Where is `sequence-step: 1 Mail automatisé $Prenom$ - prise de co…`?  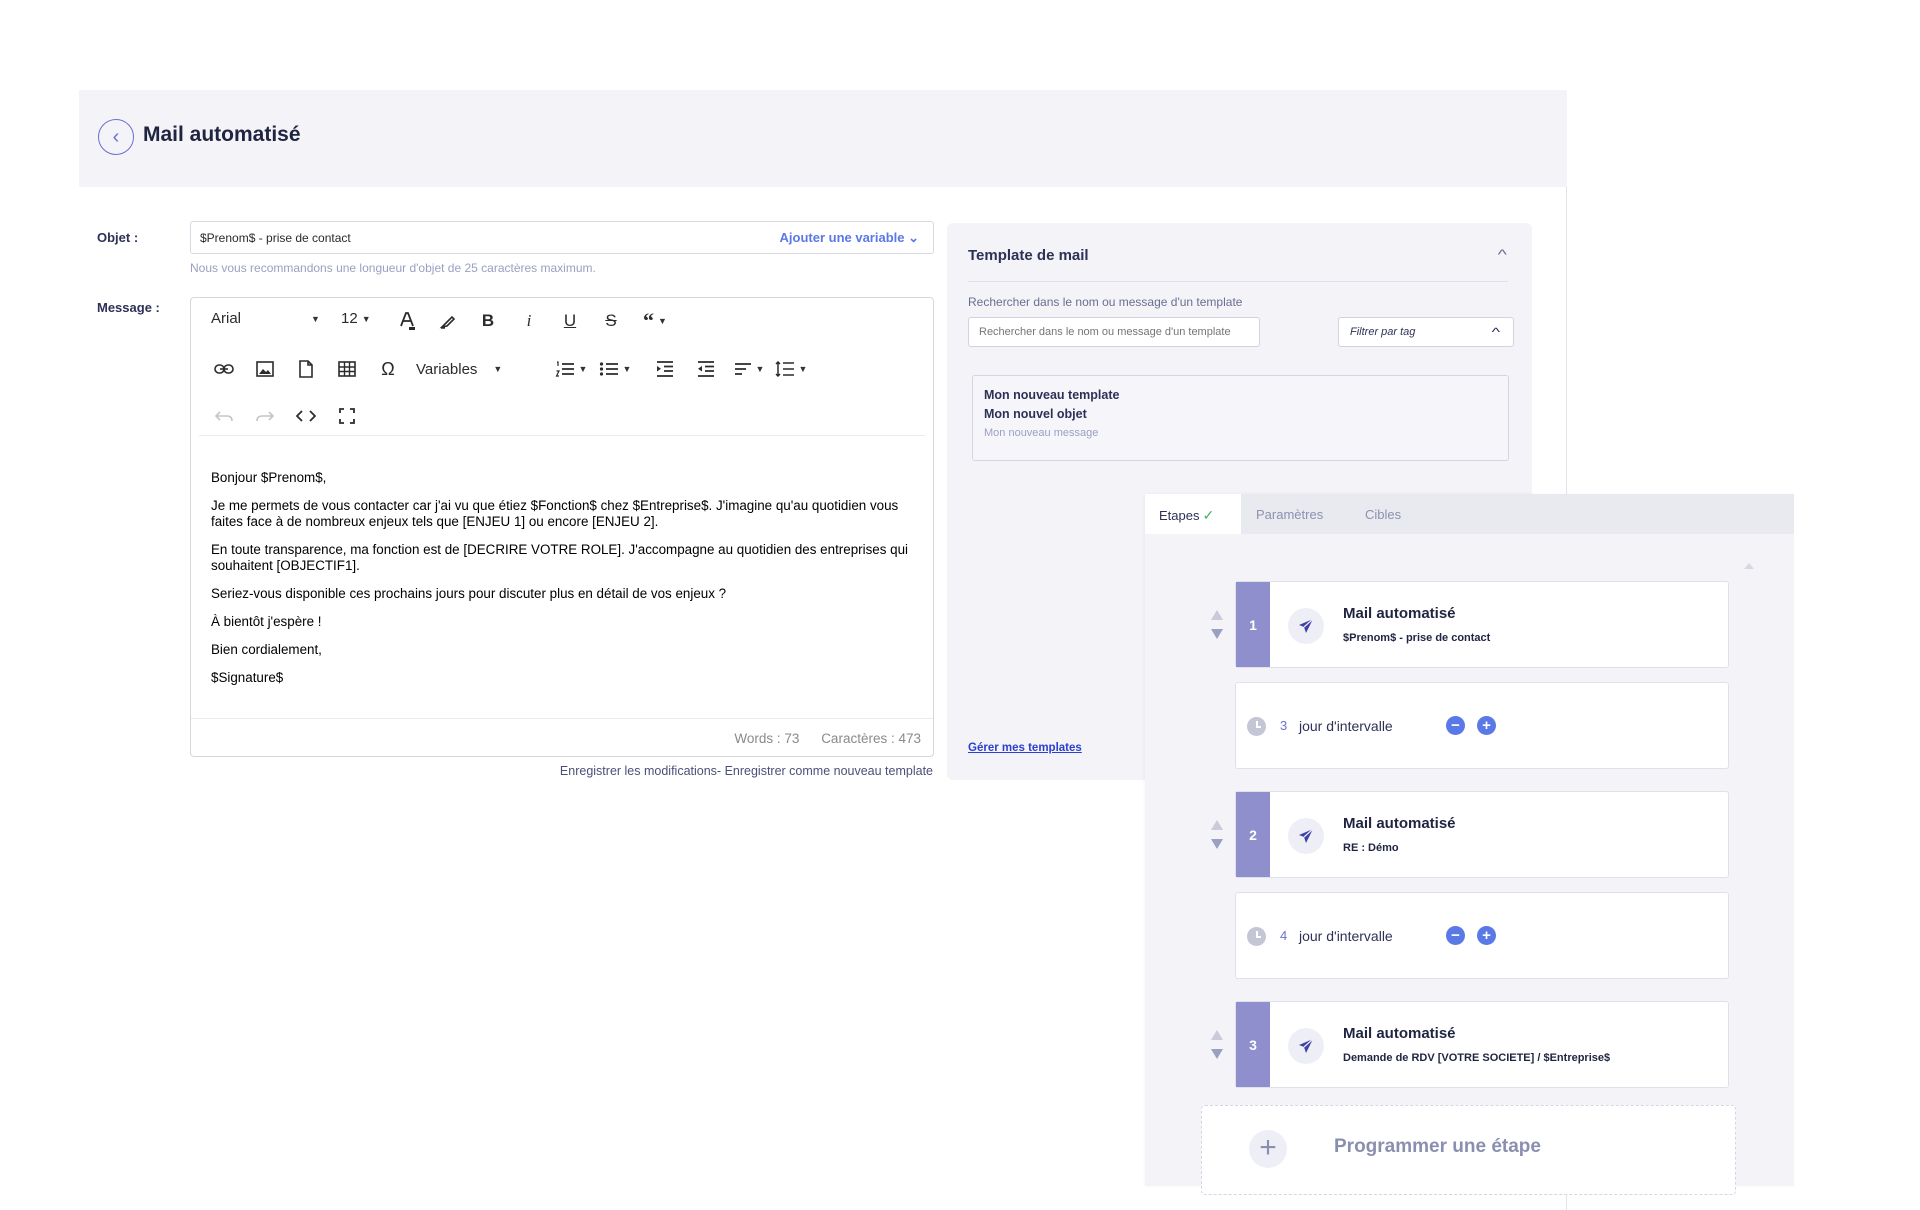
sequence-step: 1 Mail automatisé $Prenom$ - prise de co… is located at coordinates (1482, 624).